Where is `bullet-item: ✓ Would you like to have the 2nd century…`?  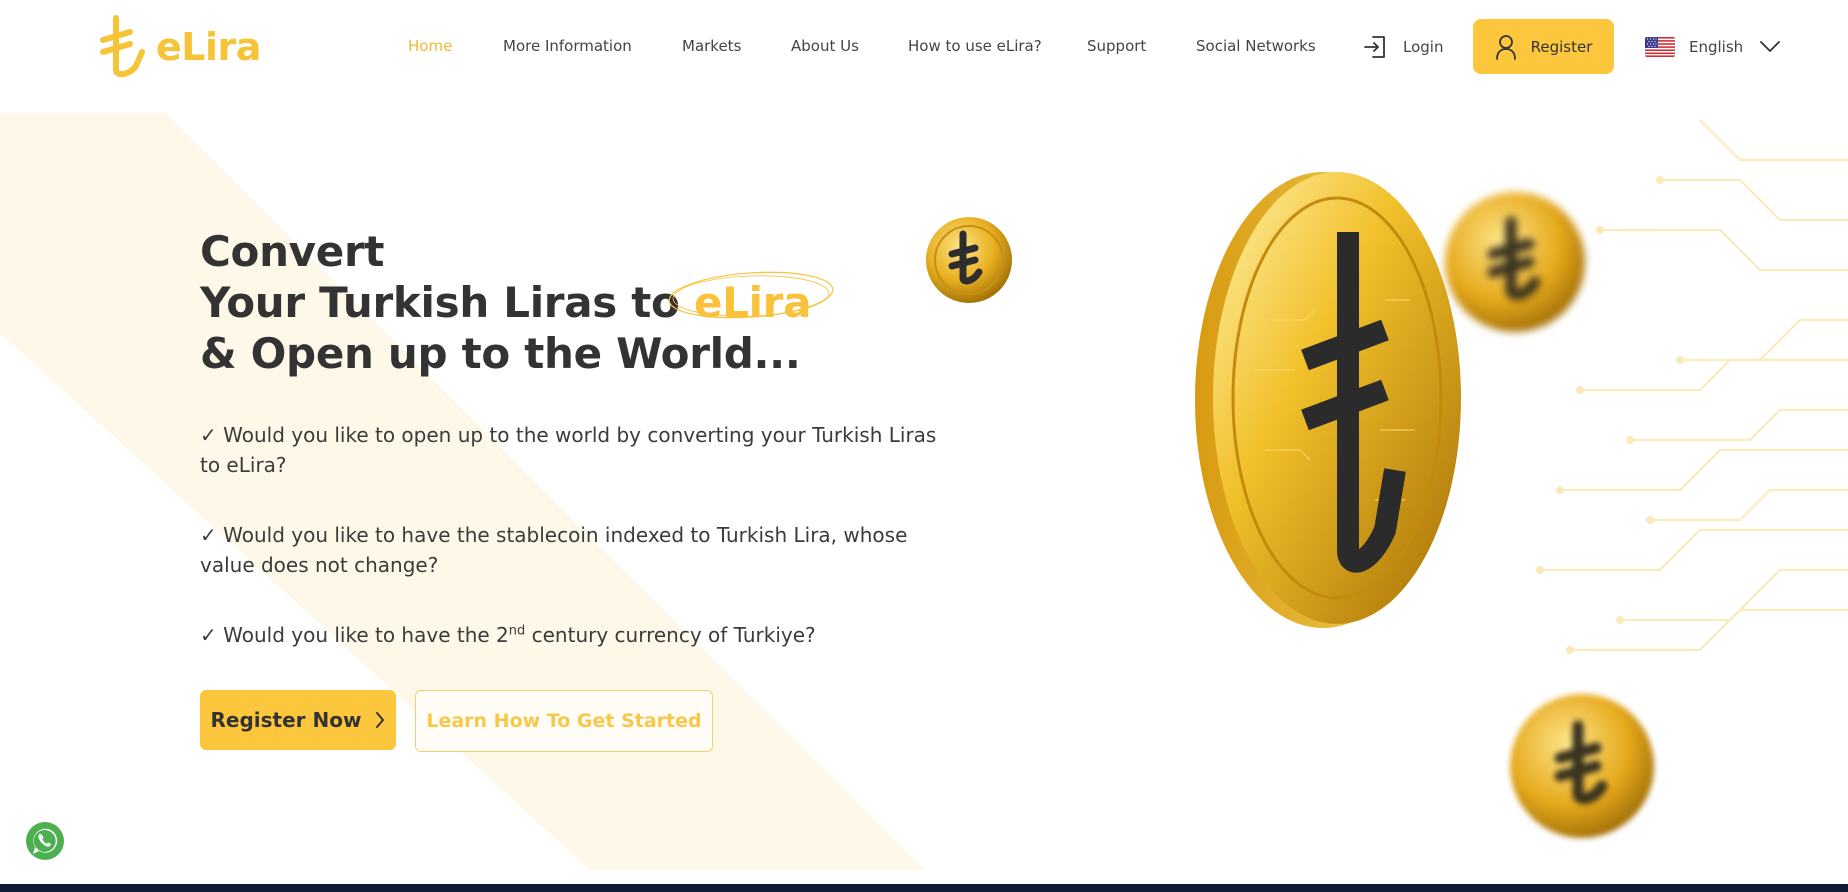 bullet-item: ✓ Would you like to have the 2nd century… is located at coordinates (570, 635).